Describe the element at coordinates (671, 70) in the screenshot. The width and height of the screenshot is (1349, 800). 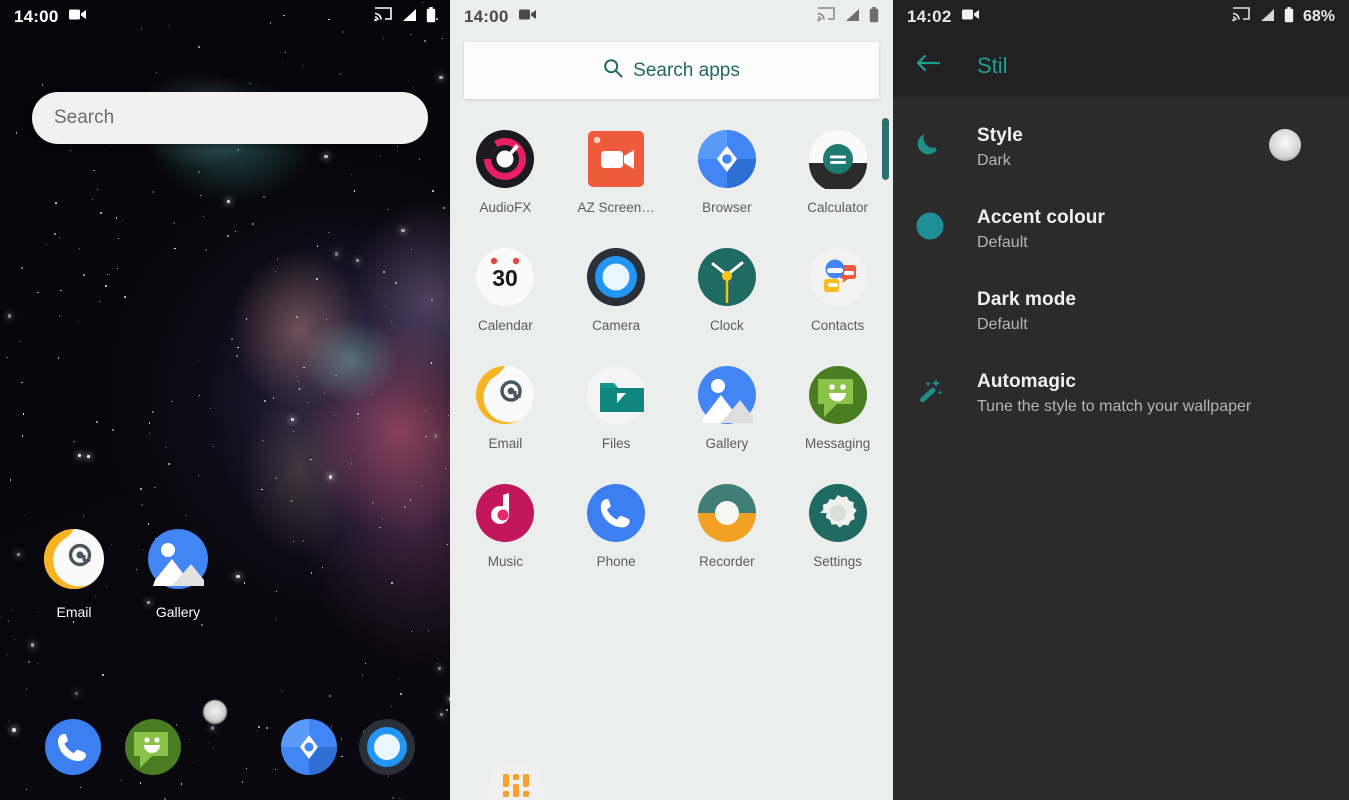
I see `search-apps-bar: Search apps` at that location.